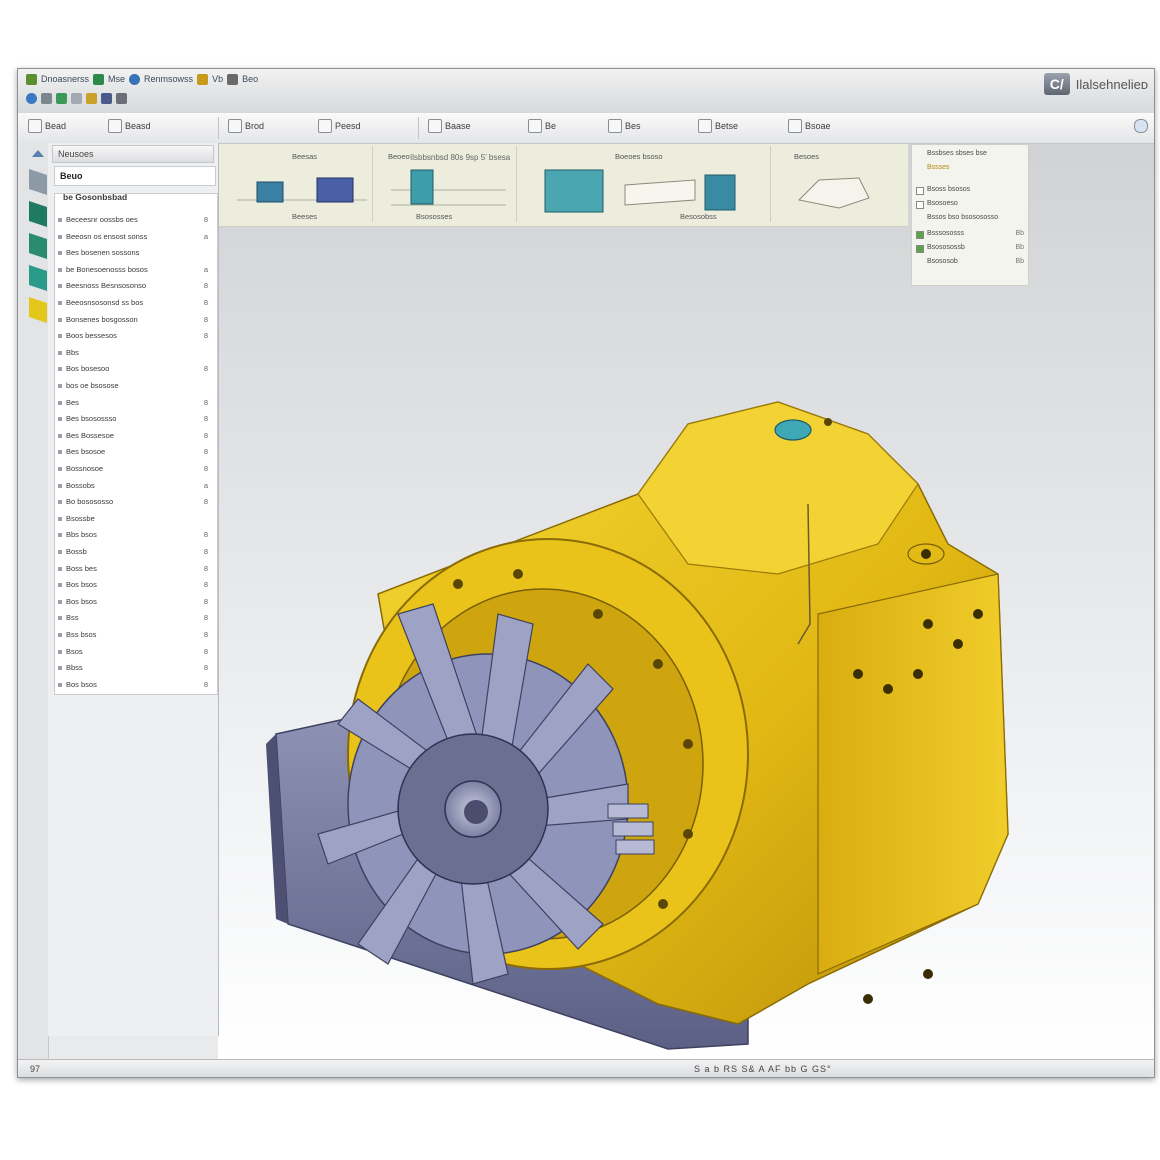 The image size is (1160, 1160). What do you see at coordinates (134, 220) in the screenshot?
I see `tree-row: Beceesnr oossbs oes 8` at bounding box center [134, 220].